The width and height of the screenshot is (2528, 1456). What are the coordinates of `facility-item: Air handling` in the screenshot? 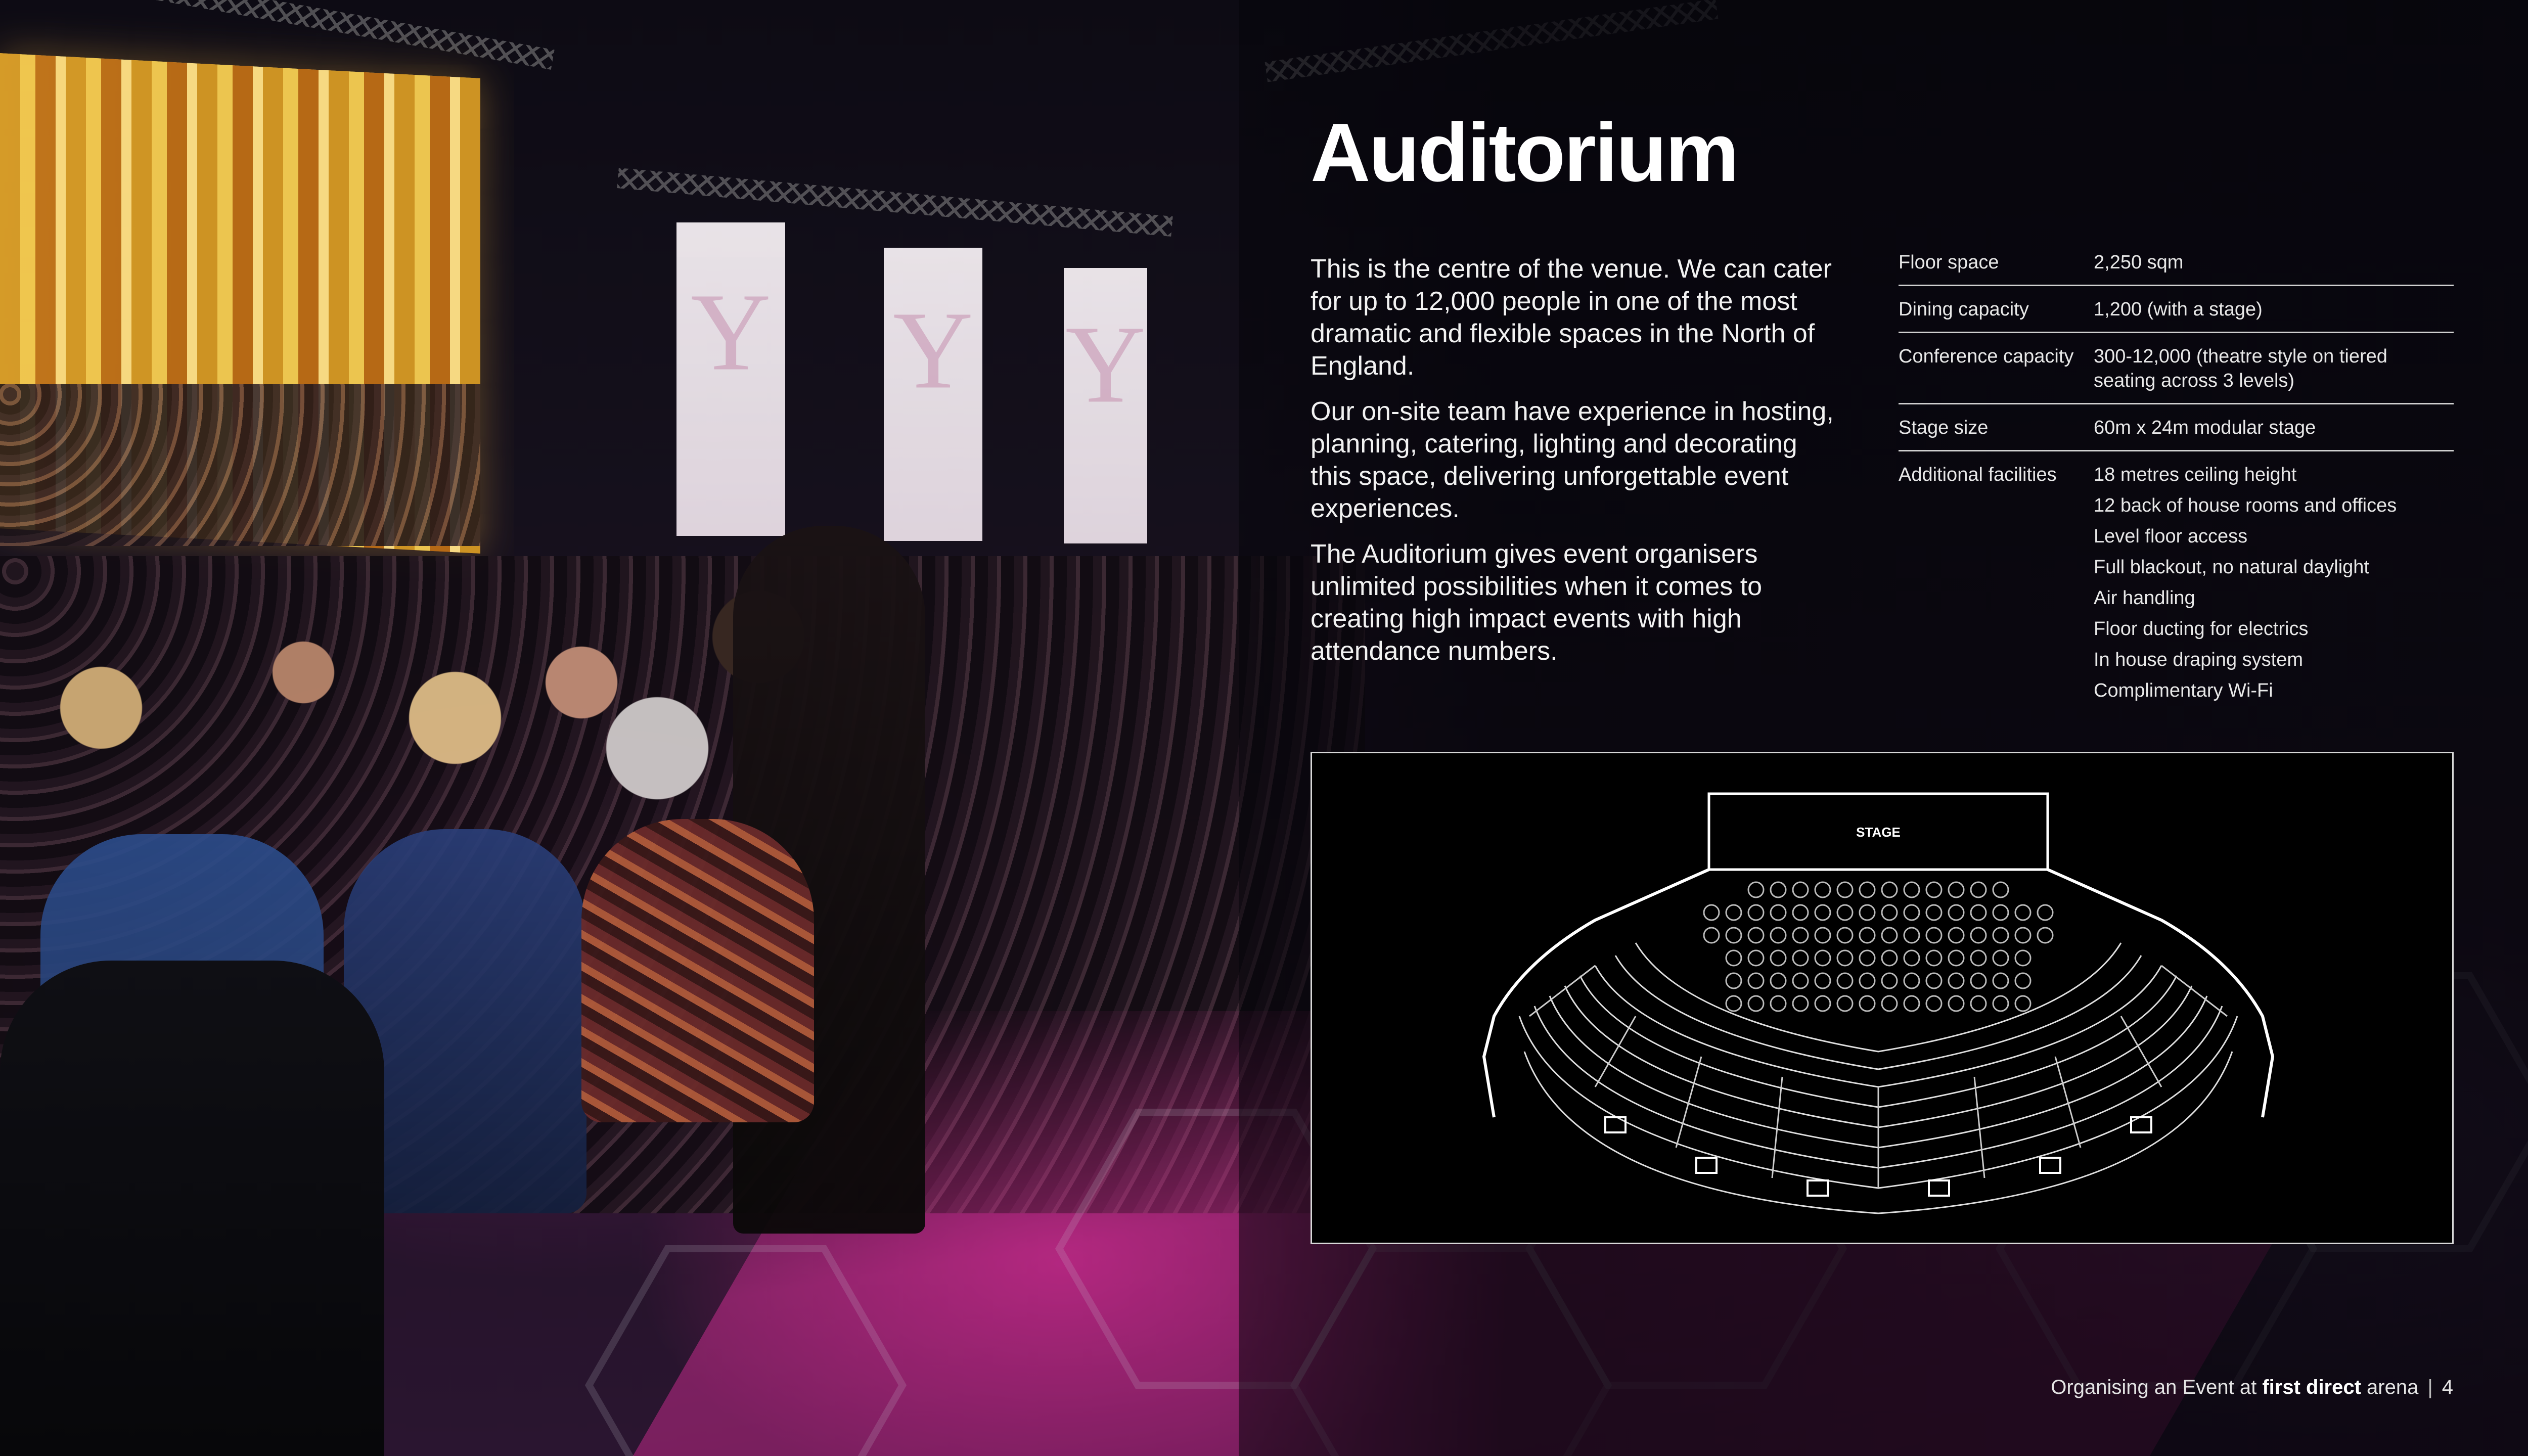 It's located at (2144, 598).